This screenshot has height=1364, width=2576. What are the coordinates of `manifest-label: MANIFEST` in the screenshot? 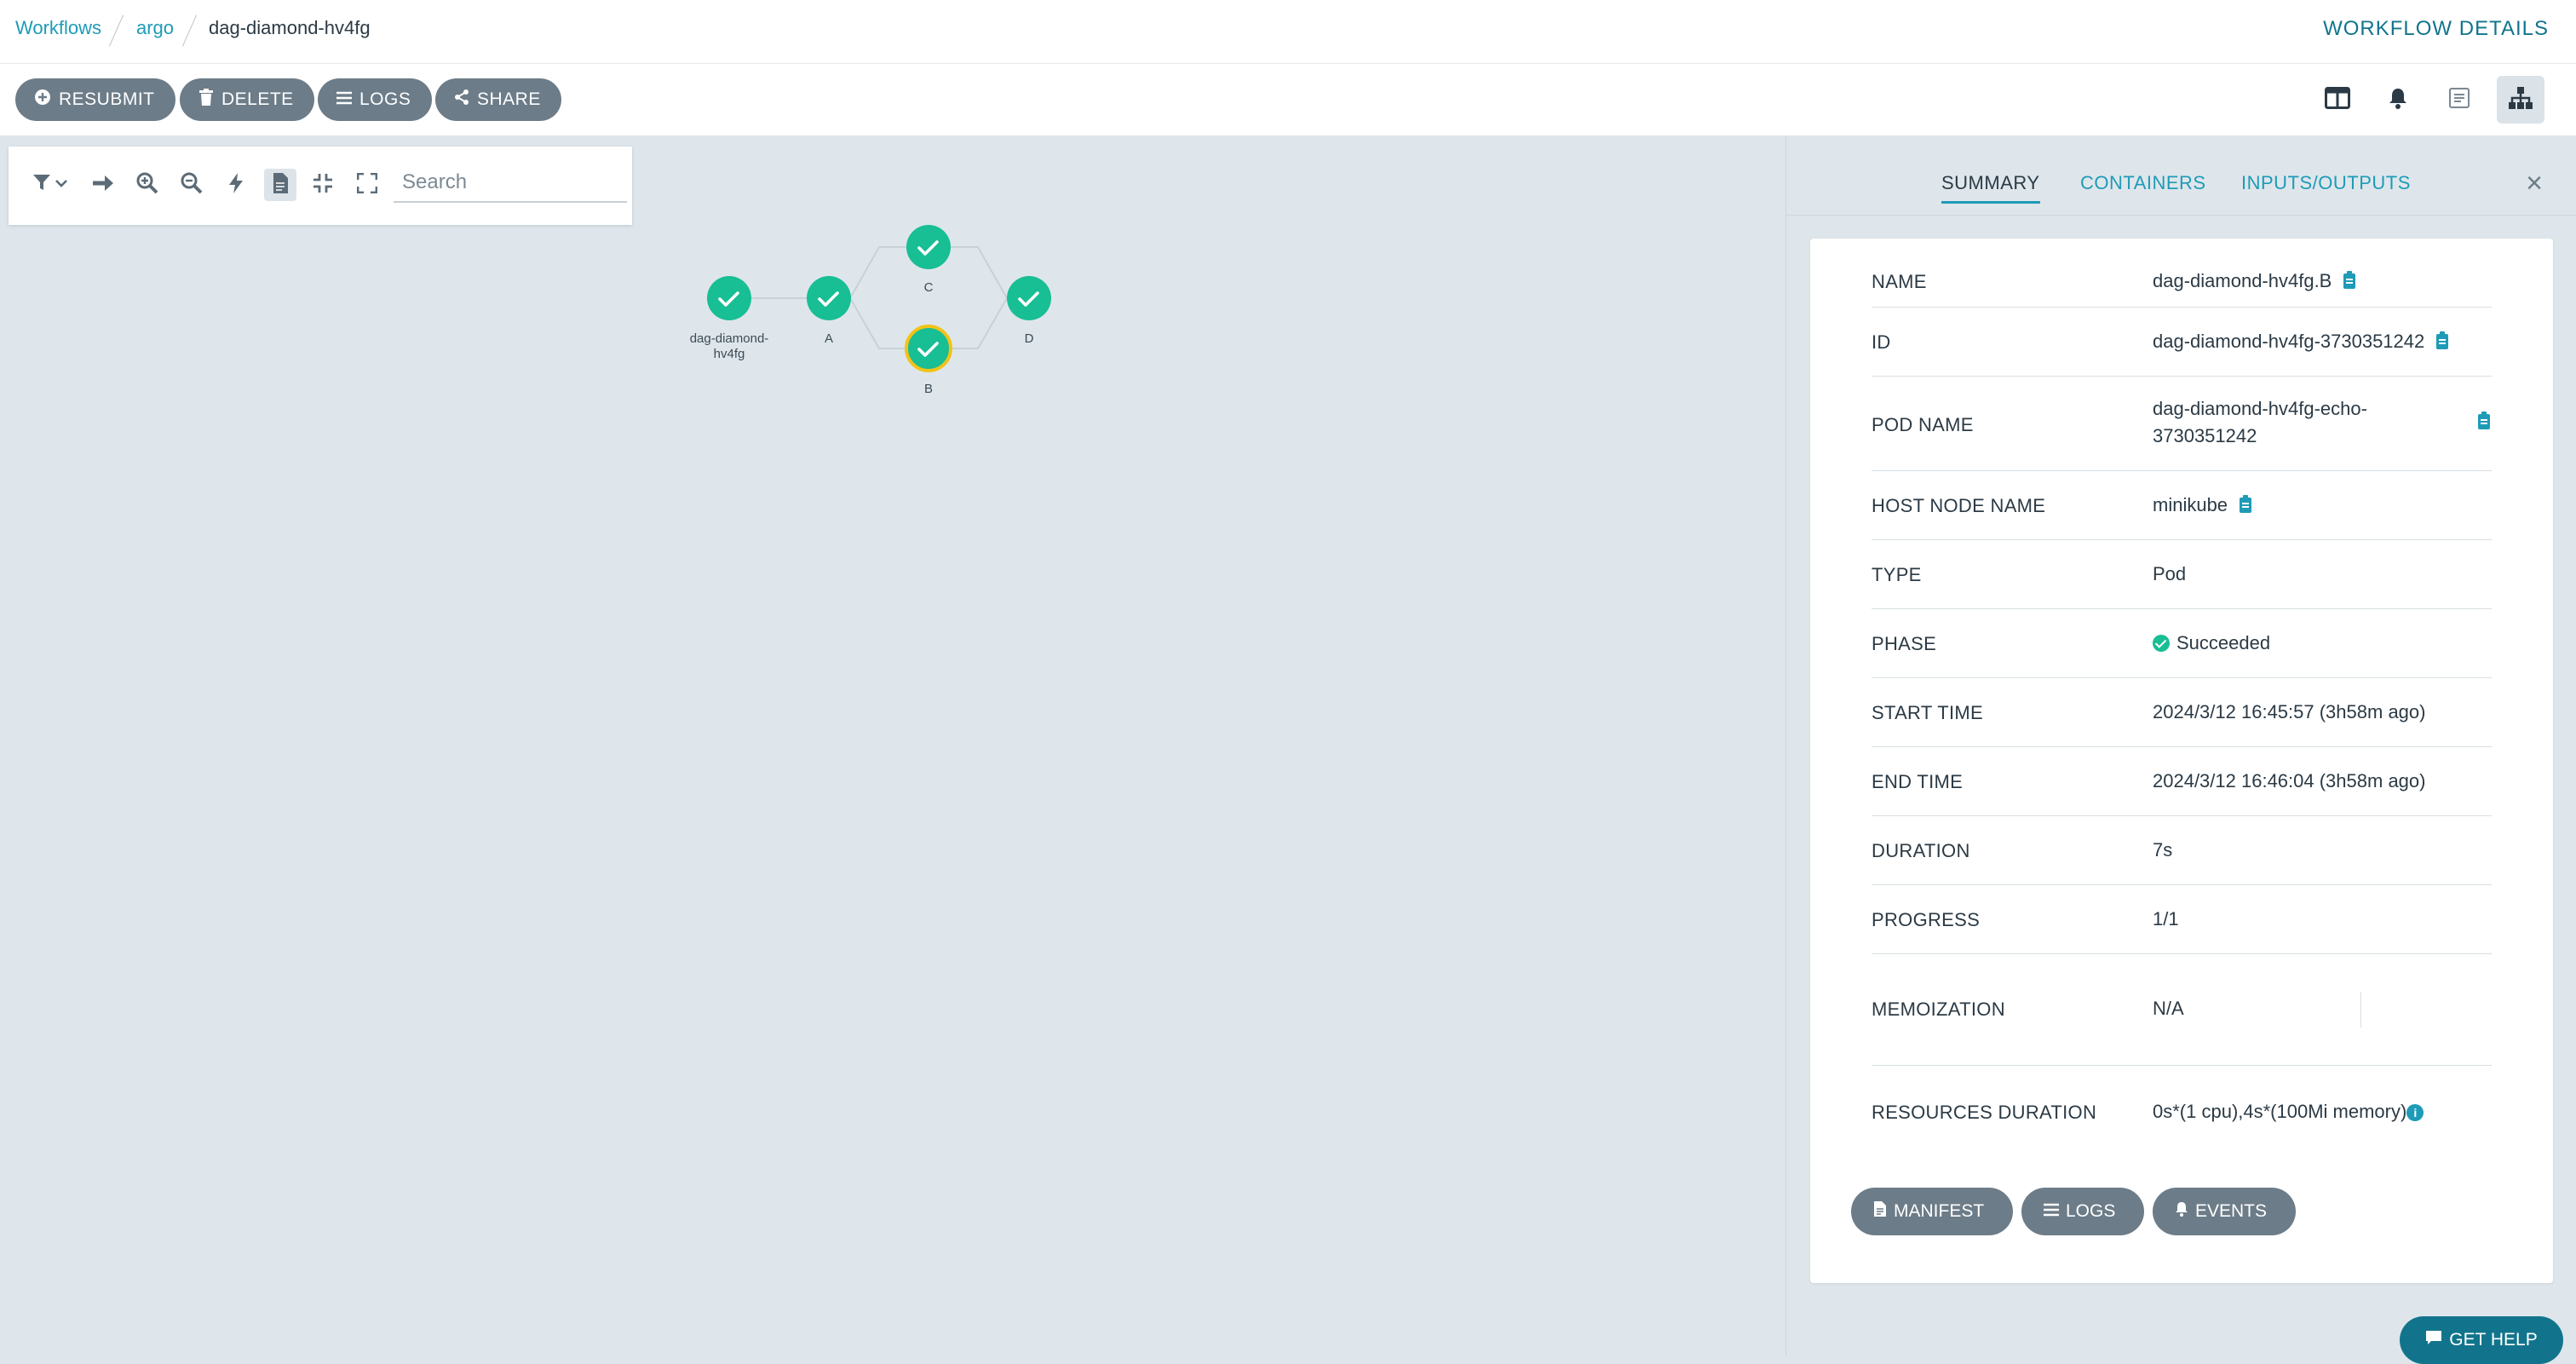 It's located at (1939, 1211).